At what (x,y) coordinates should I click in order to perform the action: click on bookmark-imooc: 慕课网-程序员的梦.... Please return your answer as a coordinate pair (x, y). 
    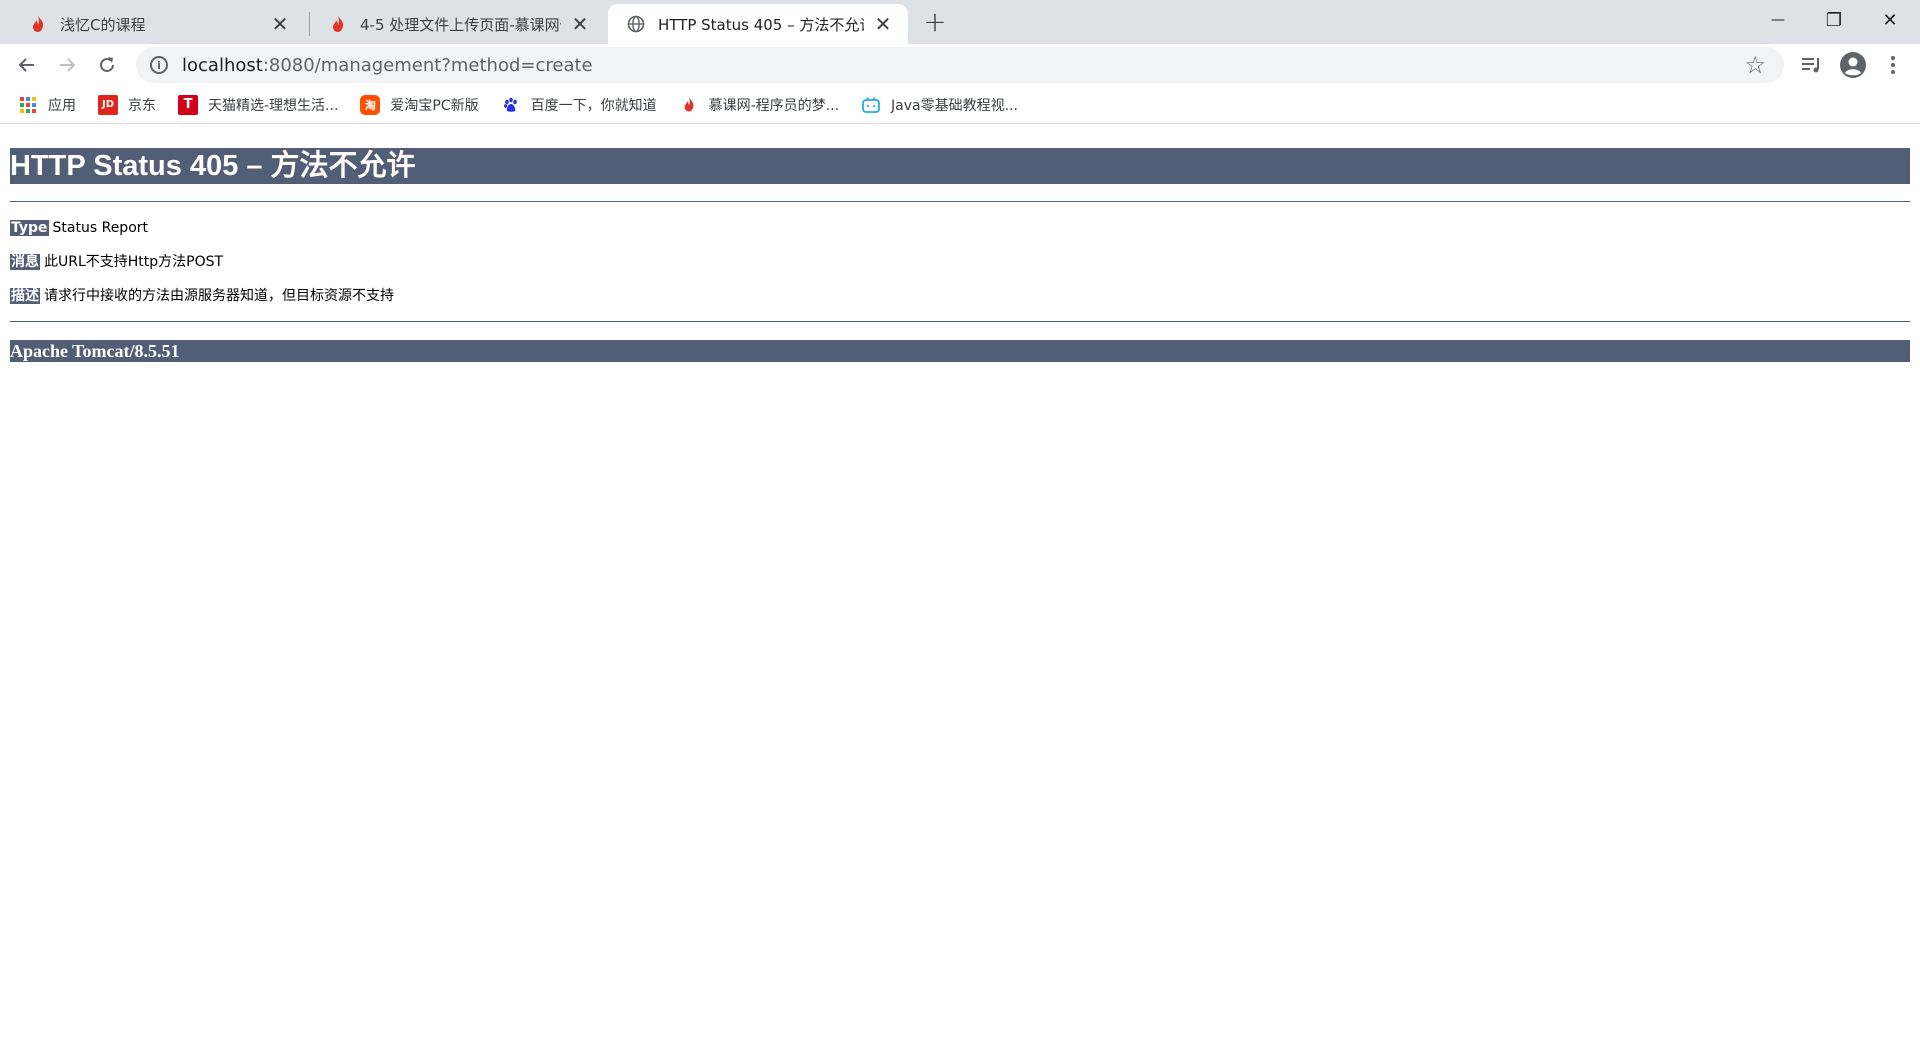
    Looking at the image, I should click on (759, 105).